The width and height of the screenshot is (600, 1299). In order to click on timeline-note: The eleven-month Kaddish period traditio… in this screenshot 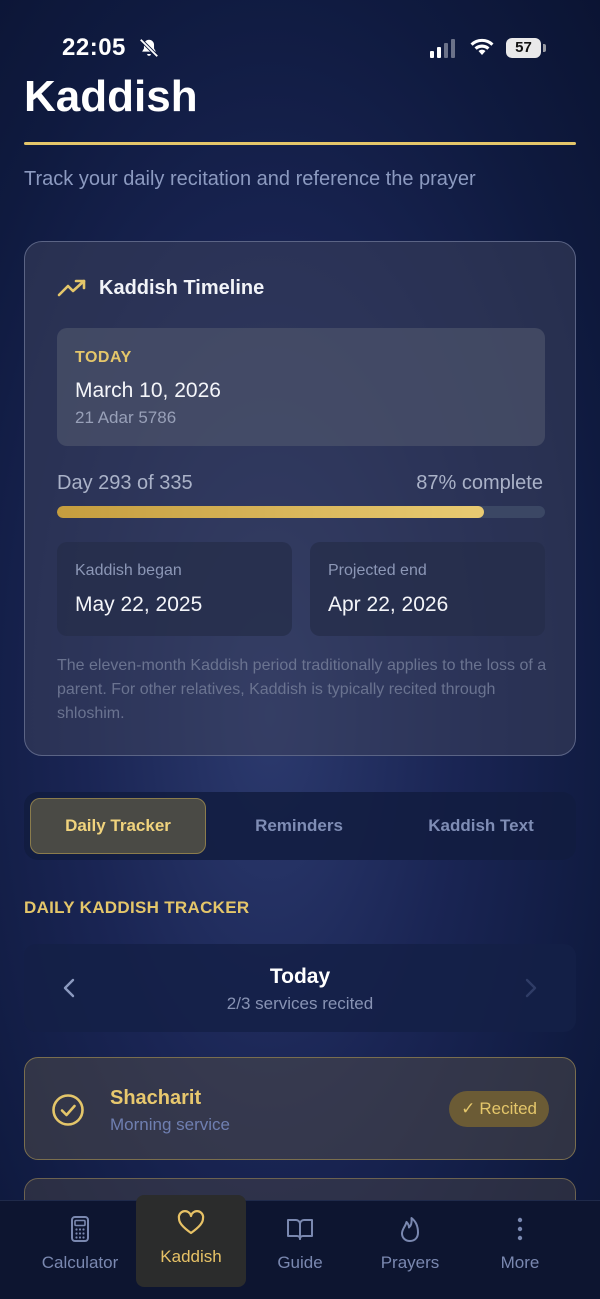, I will do `click(302, 689)`.